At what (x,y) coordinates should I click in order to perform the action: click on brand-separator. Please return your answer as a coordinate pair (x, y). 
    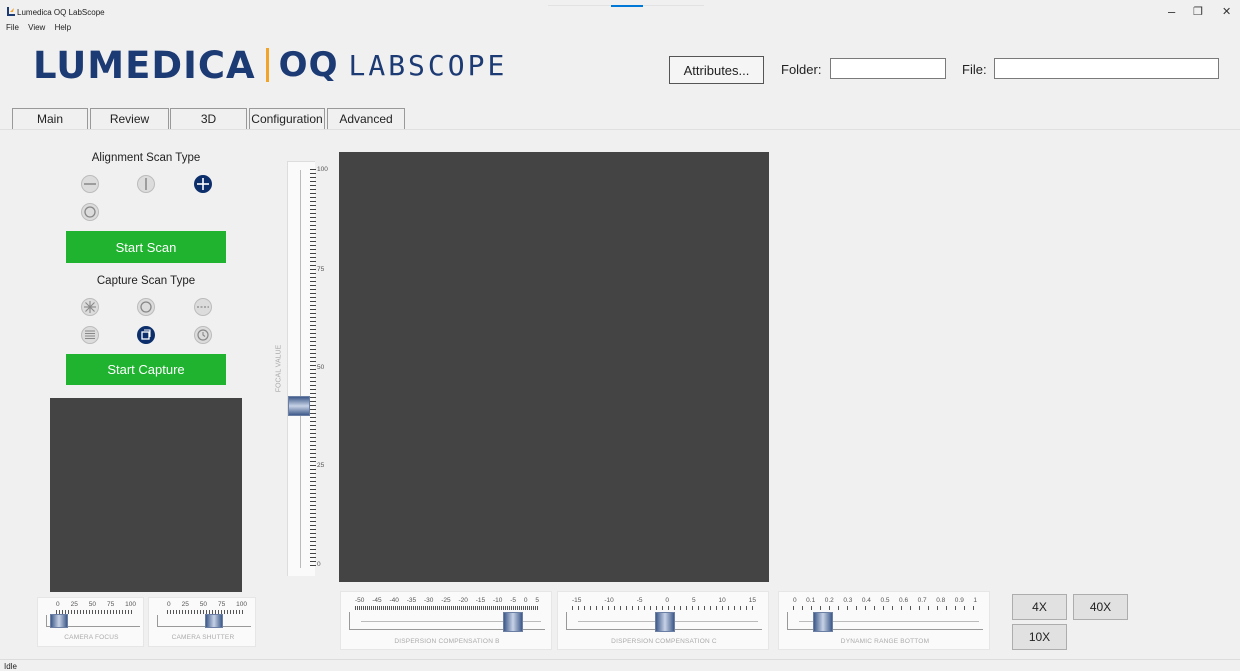
    Looking at the image, I should click on (267, 65).